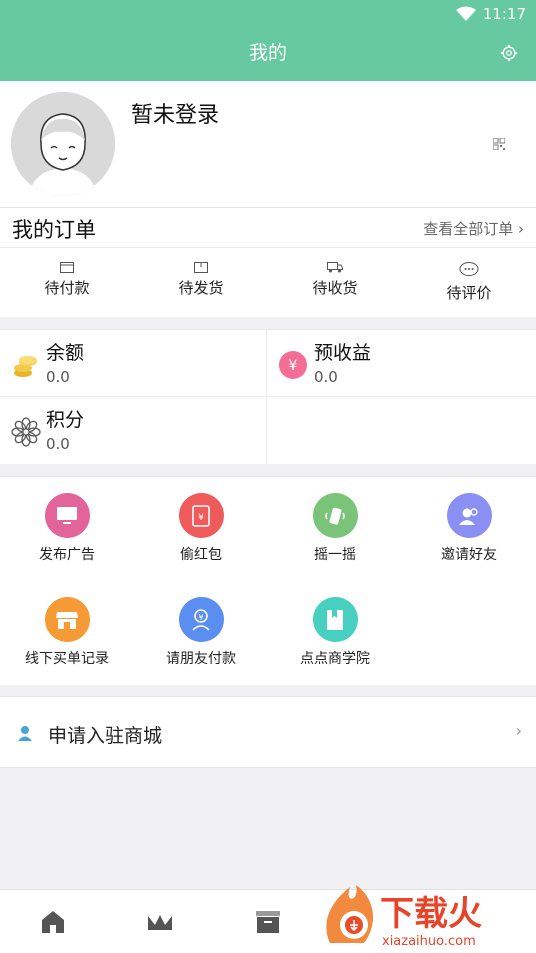  I want to click on chevron-right-icon: ›, so click(518, 730).